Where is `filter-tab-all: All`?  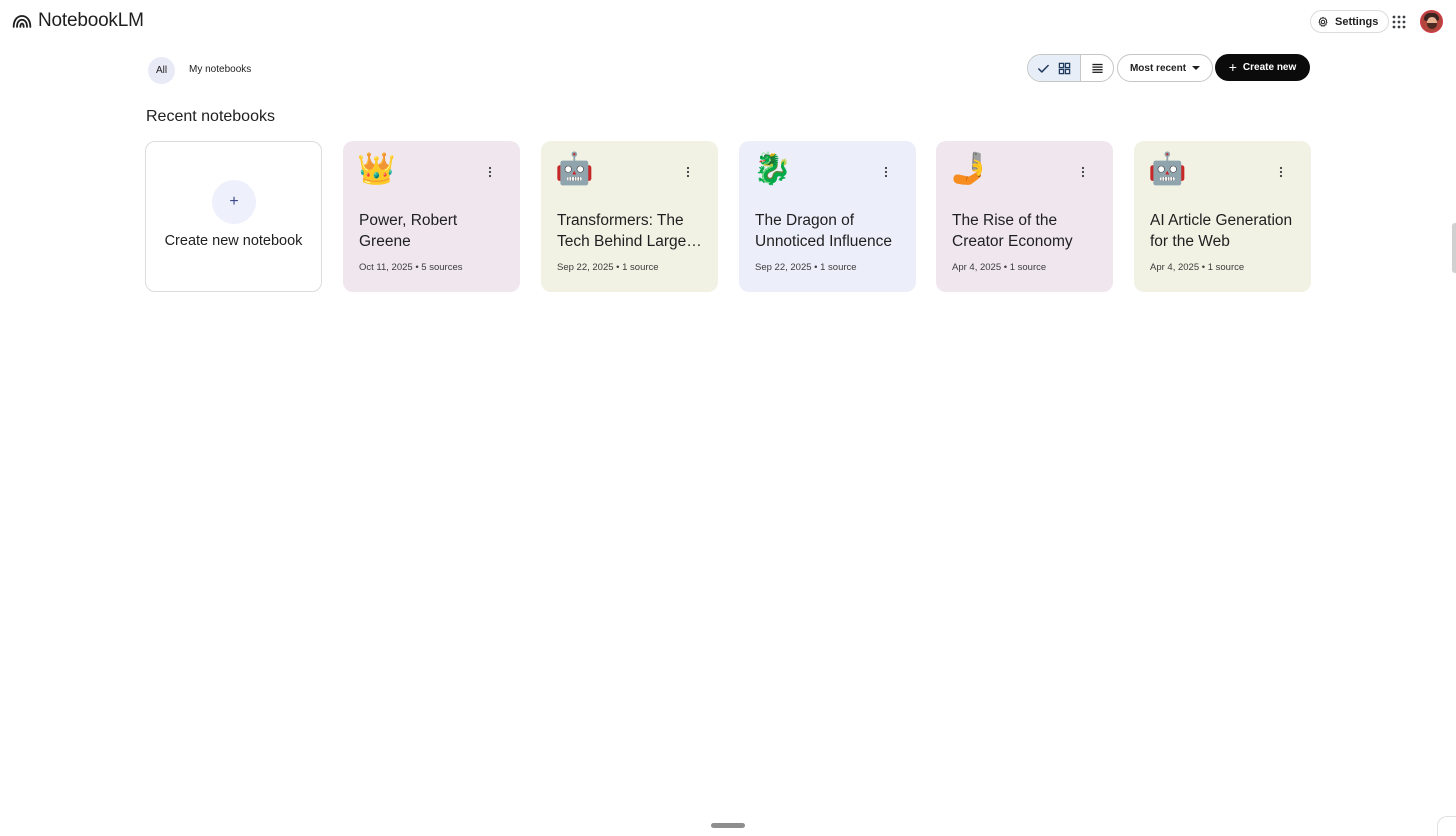 filter-tab-all: All is located at coordinates (161, 70).